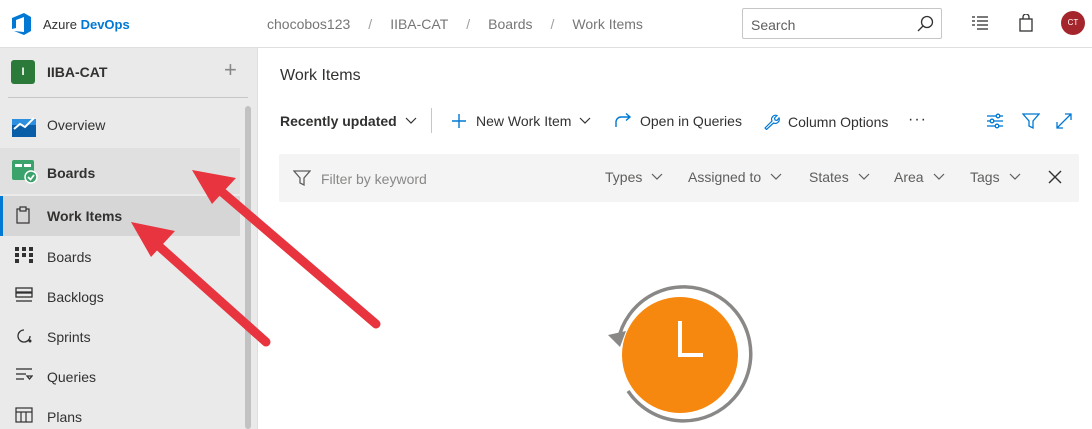  What do you see at coordinates (201, 284) in the screenshot?
I see `annotation-arrow-to-work-items` at bounding box center [201, 284].